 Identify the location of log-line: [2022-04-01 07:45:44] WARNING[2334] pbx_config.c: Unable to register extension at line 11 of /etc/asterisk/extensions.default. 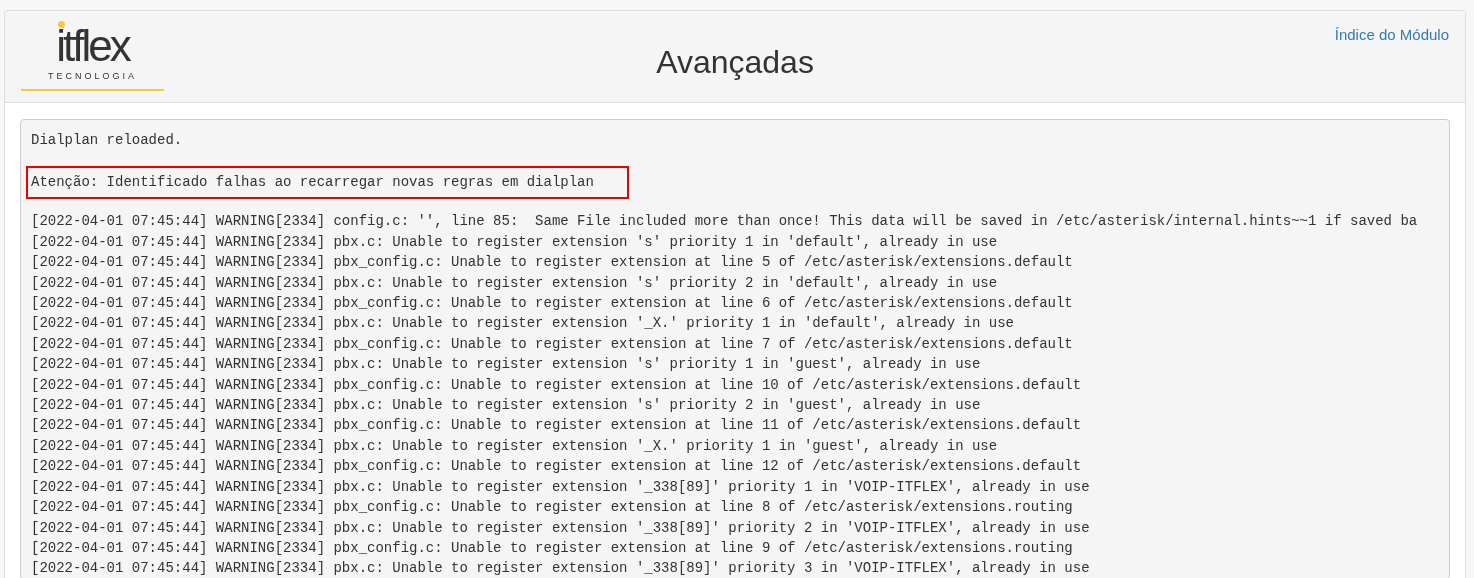
(556, 426).